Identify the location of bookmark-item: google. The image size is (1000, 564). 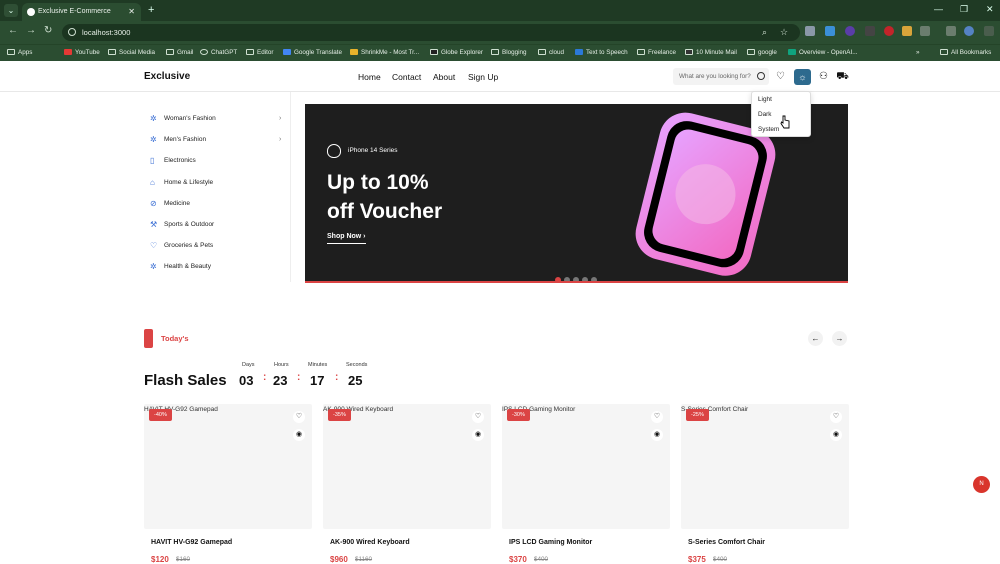
(762, 53).